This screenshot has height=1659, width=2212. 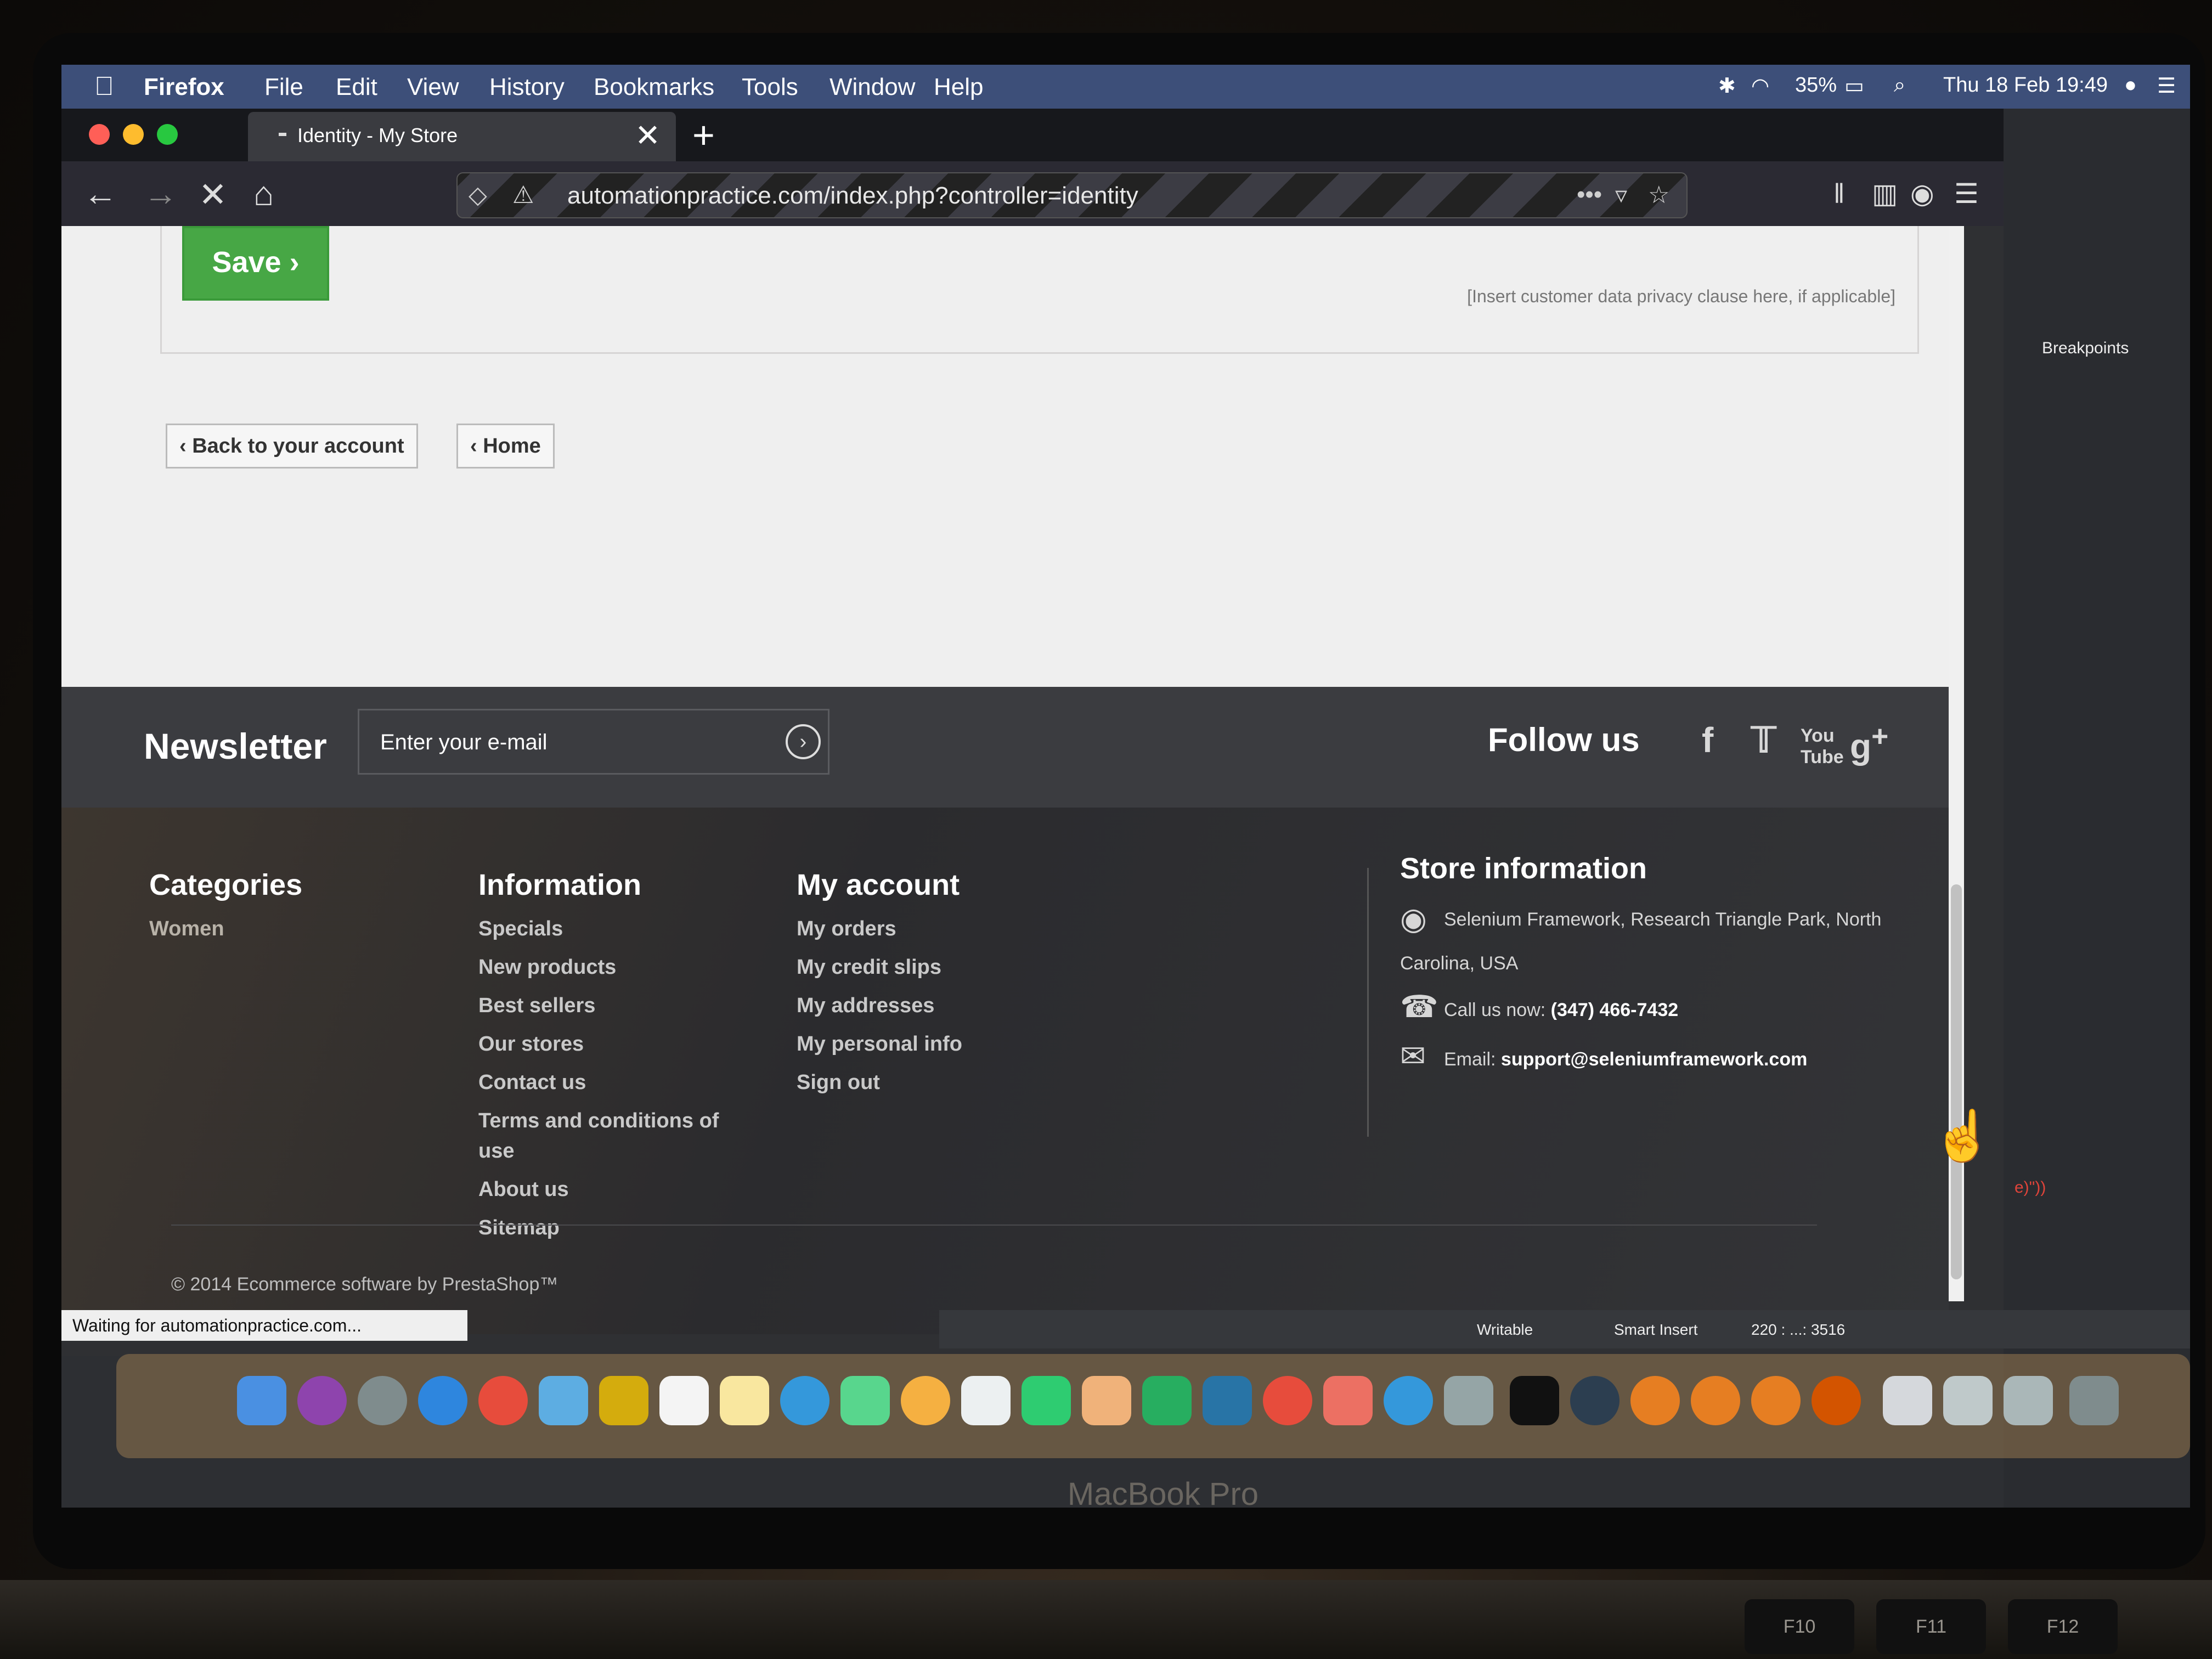 I want to click on mail-icon, so click(x=563, y=1400).